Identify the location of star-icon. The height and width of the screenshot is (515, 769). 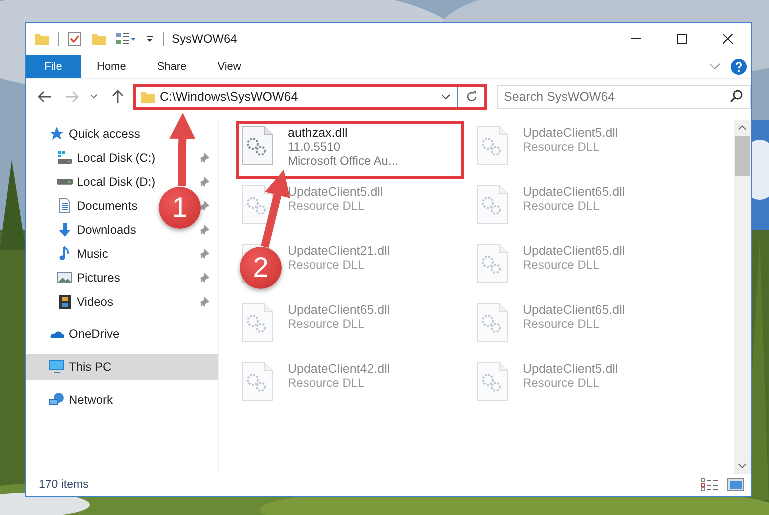
(57, 134).